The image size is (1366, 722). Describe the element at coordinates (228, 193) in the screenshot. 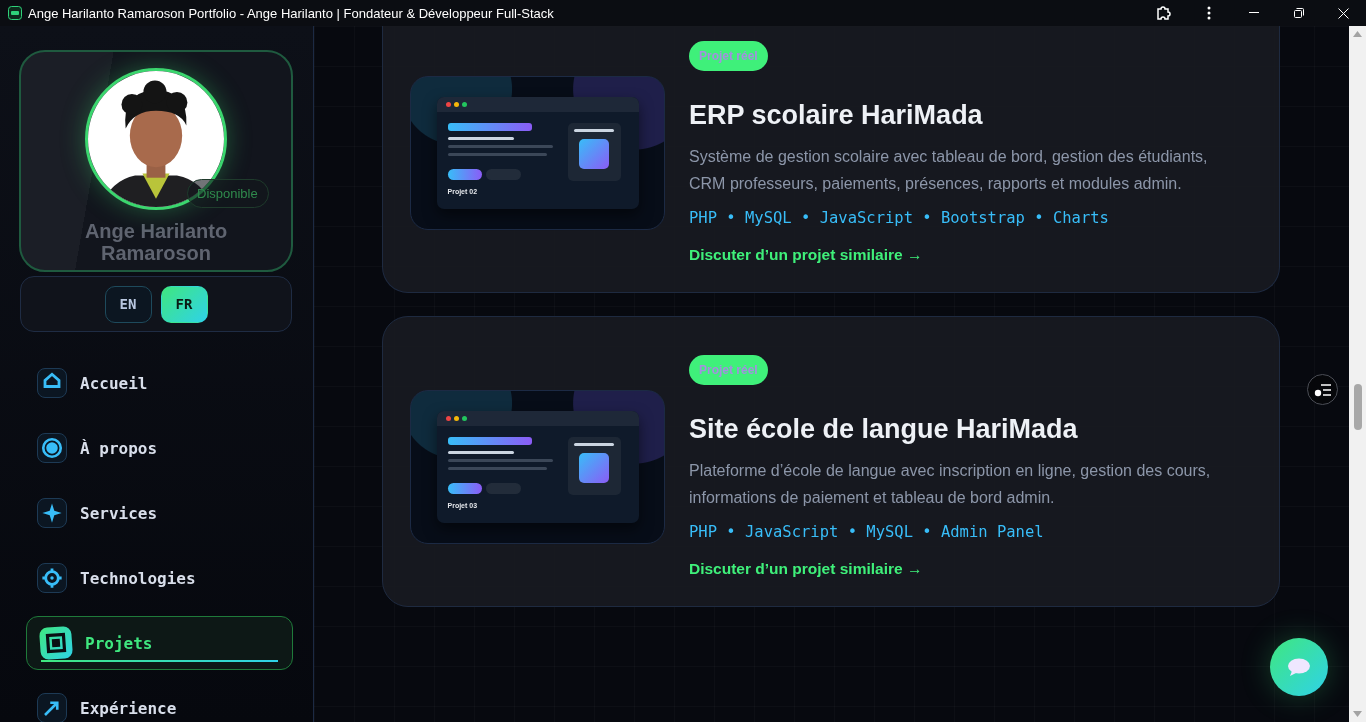

I see `status-badge: Disponible` at that location.